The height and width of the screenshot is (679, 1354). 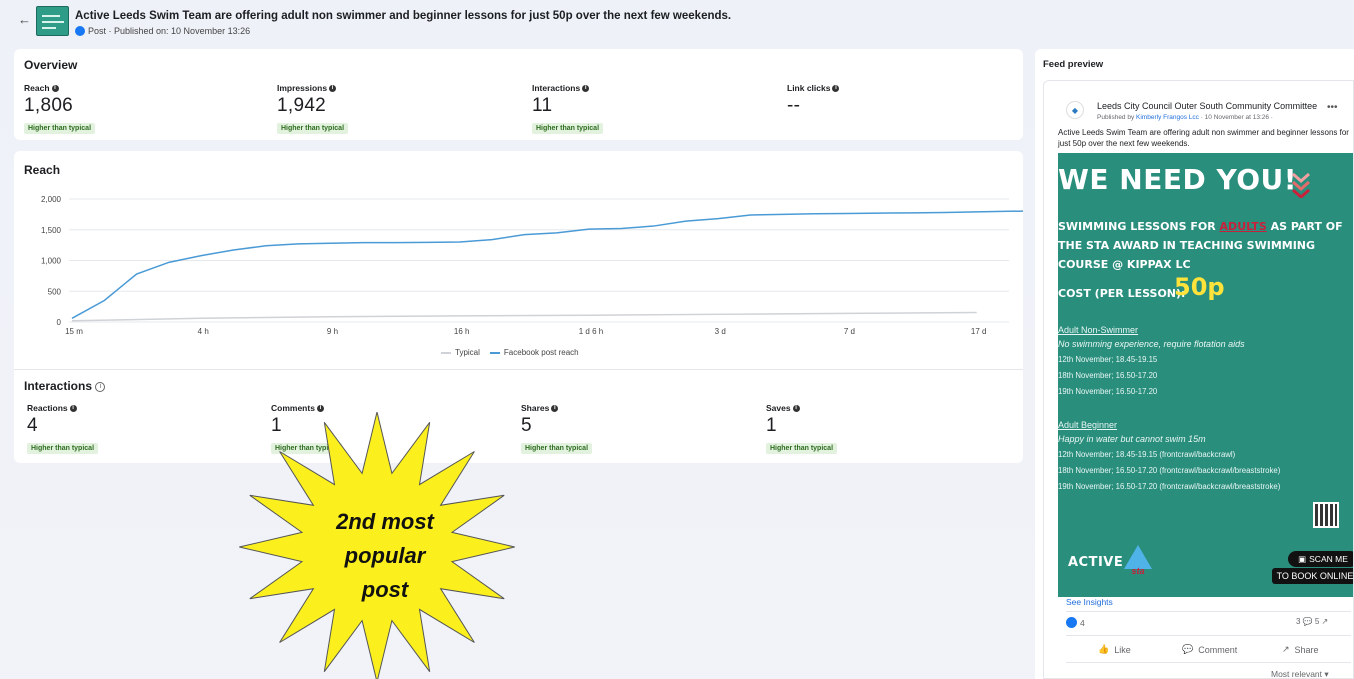 What do you see at coordinates (1243, 226) in the screenshot?
I see `poster-sub-highlight: ADULTS` at bounding box center [1243, 226].